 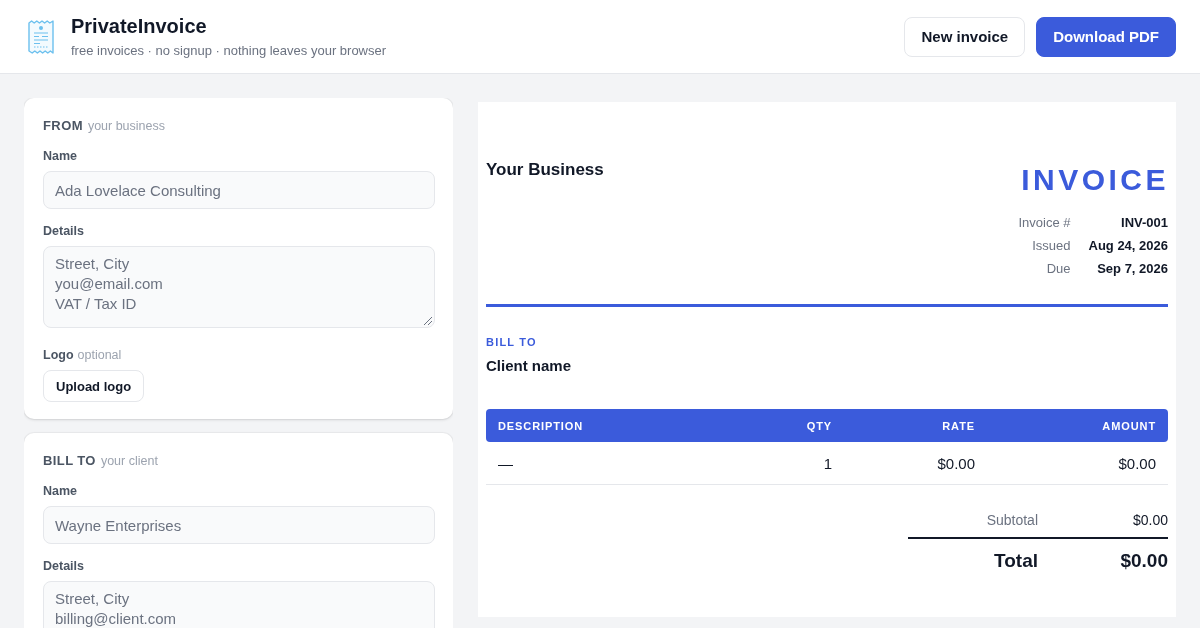 I want to click on textarea-field: Street, City billing@client.com, so click(x=239, y=604).